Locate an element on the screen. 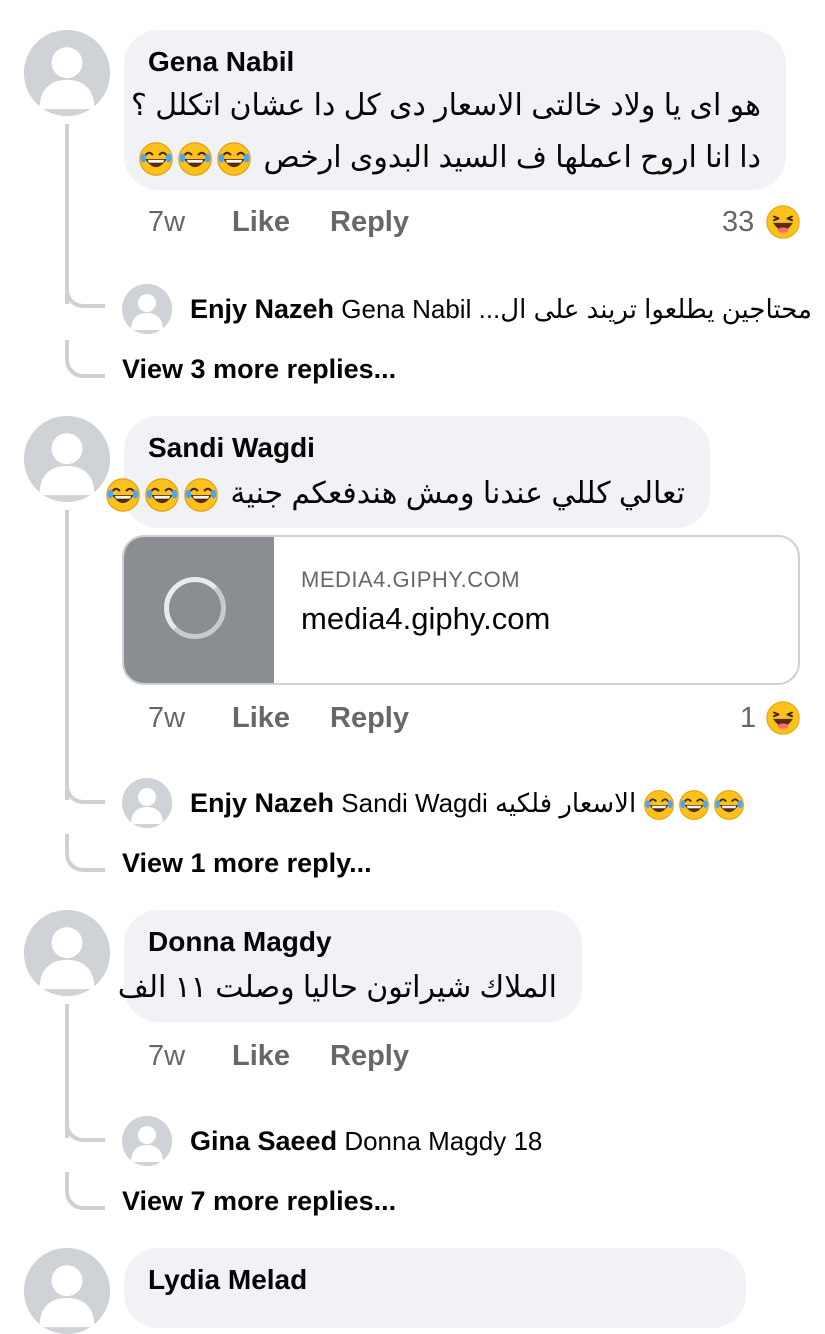 The image size is (825, 1334). reply-mention: Gena Nabil is located at coordinates (406, 309).